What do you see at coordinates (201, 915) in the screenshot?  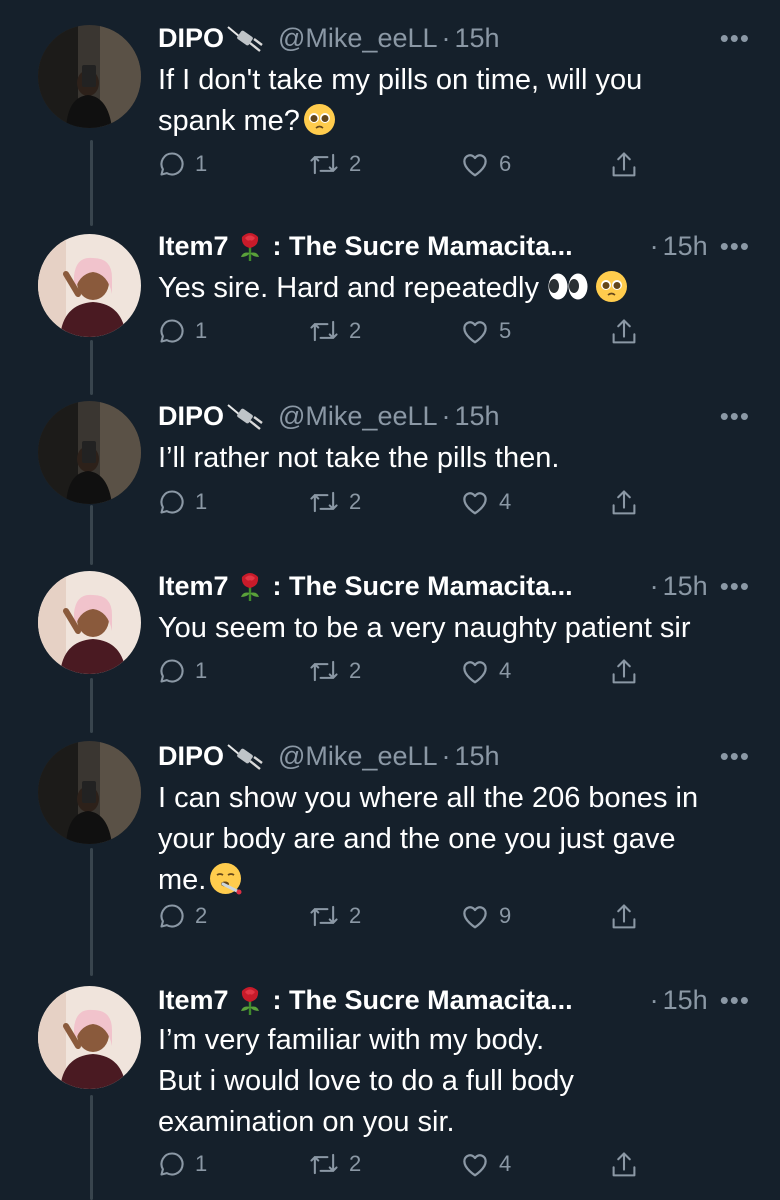 I see `reply-count: 2` at bounding box center [201, 915].